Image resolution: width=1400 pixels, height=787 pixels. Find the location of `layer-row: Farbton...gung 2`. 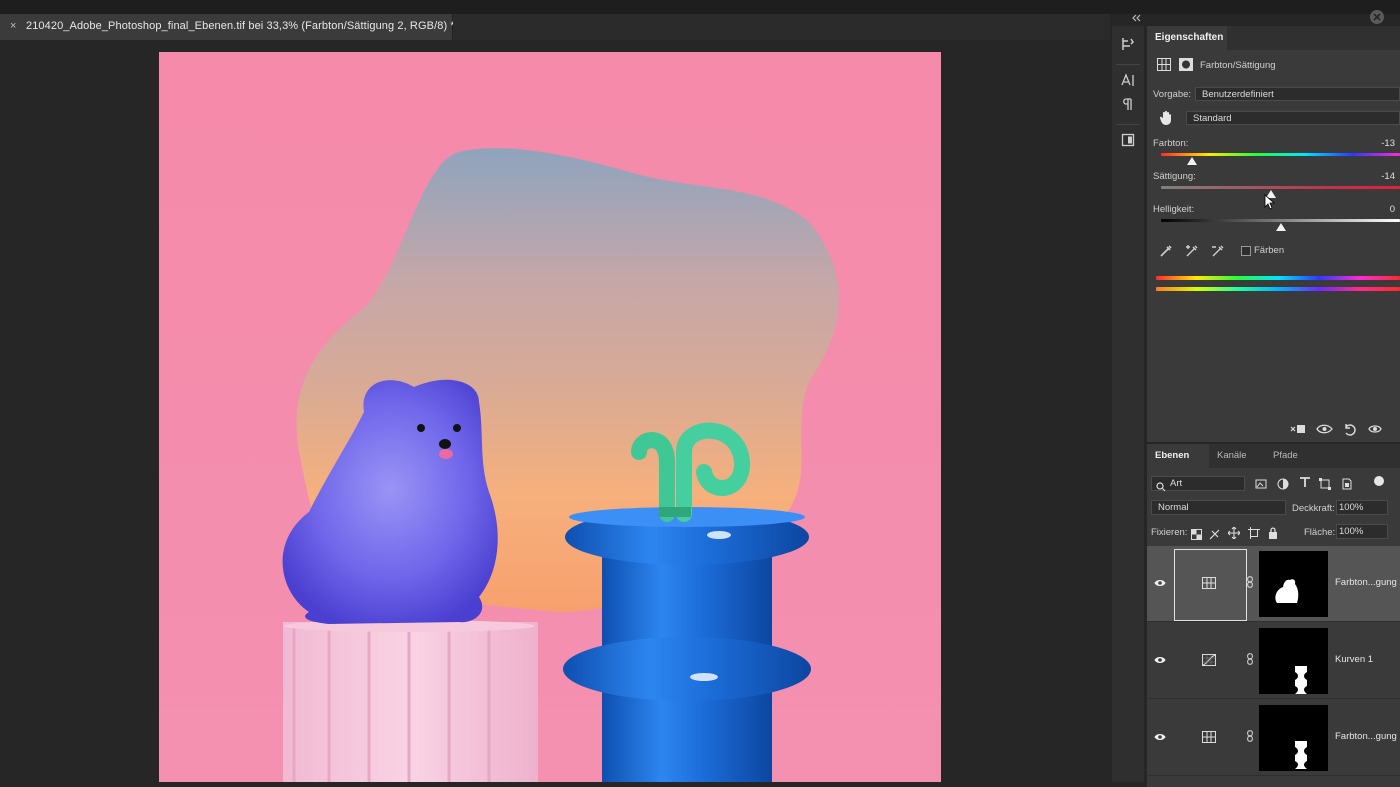

layer-row: Farbton...gung 2 is located at coordinates (1273, 584).